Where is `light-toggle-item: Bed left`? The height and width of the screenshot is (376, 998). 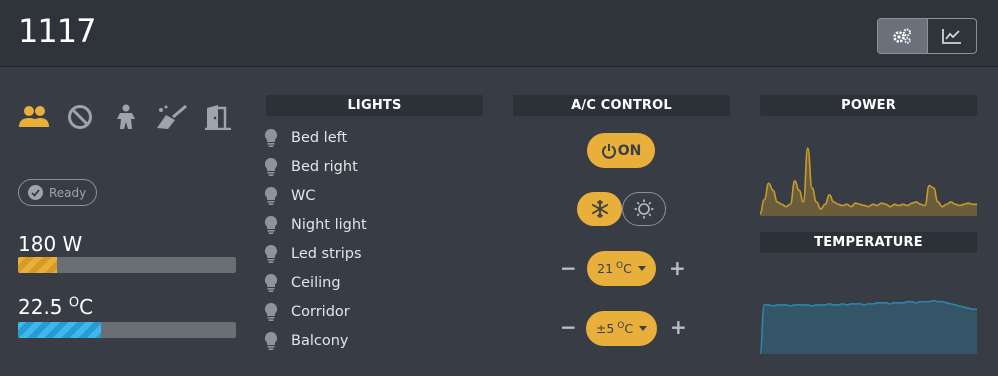
light-toggle-item: Bed left is located at coordinates (315, 137).